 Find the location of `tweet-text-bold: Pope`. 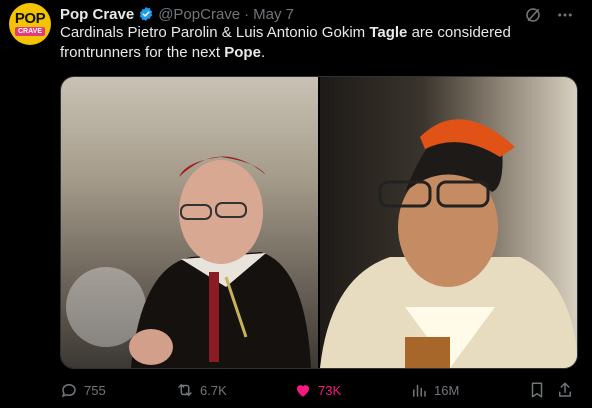

tweet-text-bold: Pope is located at coordinates (242, 52).